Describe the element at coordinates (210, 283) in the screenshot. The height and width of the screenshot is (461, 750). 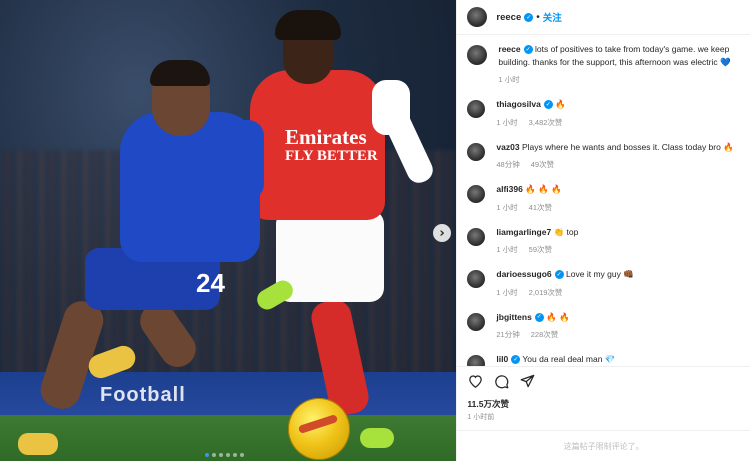
I see `jersey-number: 24` at that location.